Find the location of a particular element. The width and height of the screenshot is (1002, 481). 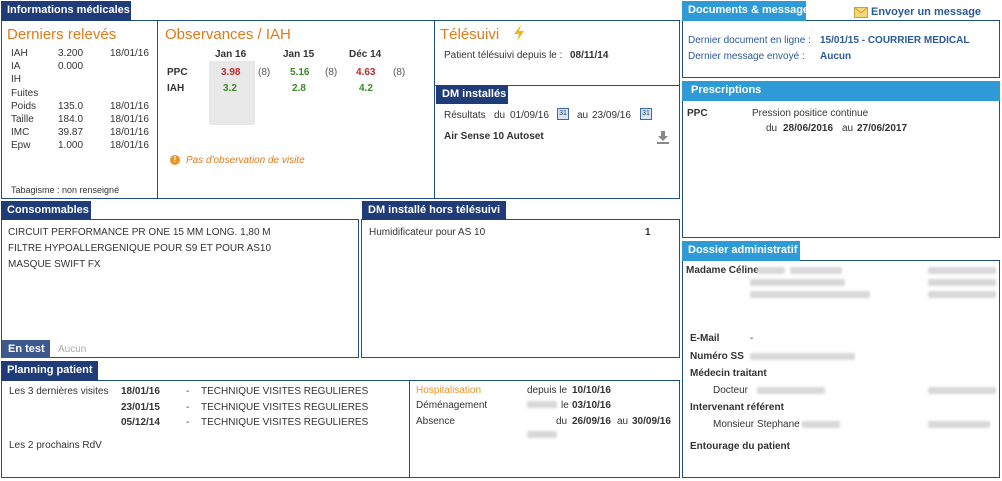

event-mid: du is located at coordinates (562, 421).